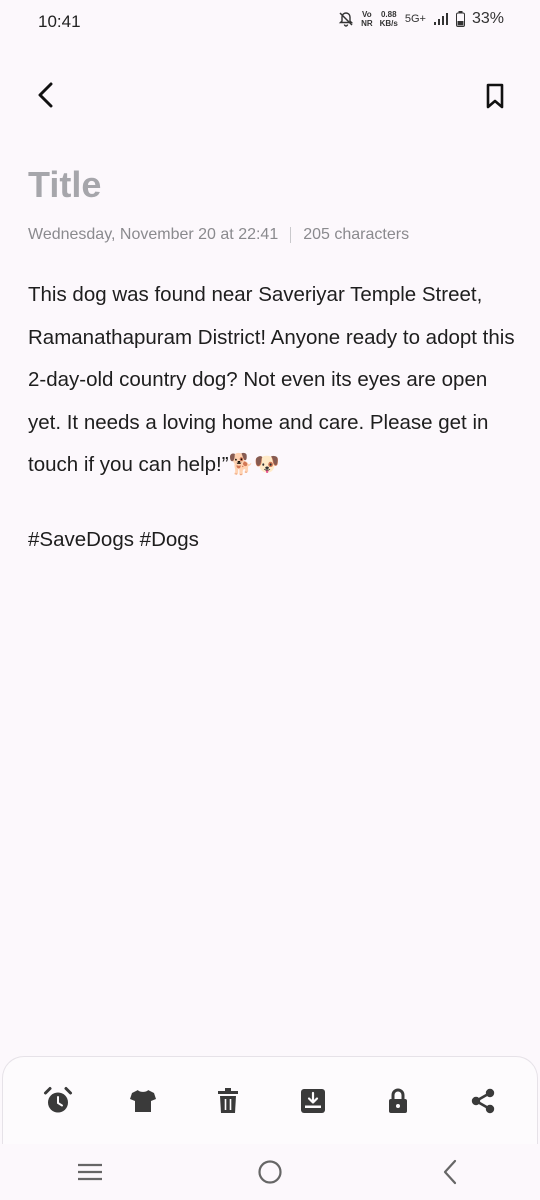 The width and height of the screenshot is (540, 1200). What do you see at coordinates (346, 19) in the screenshot?
I see `mute-bell-icon` at bounding box center [346, 19].